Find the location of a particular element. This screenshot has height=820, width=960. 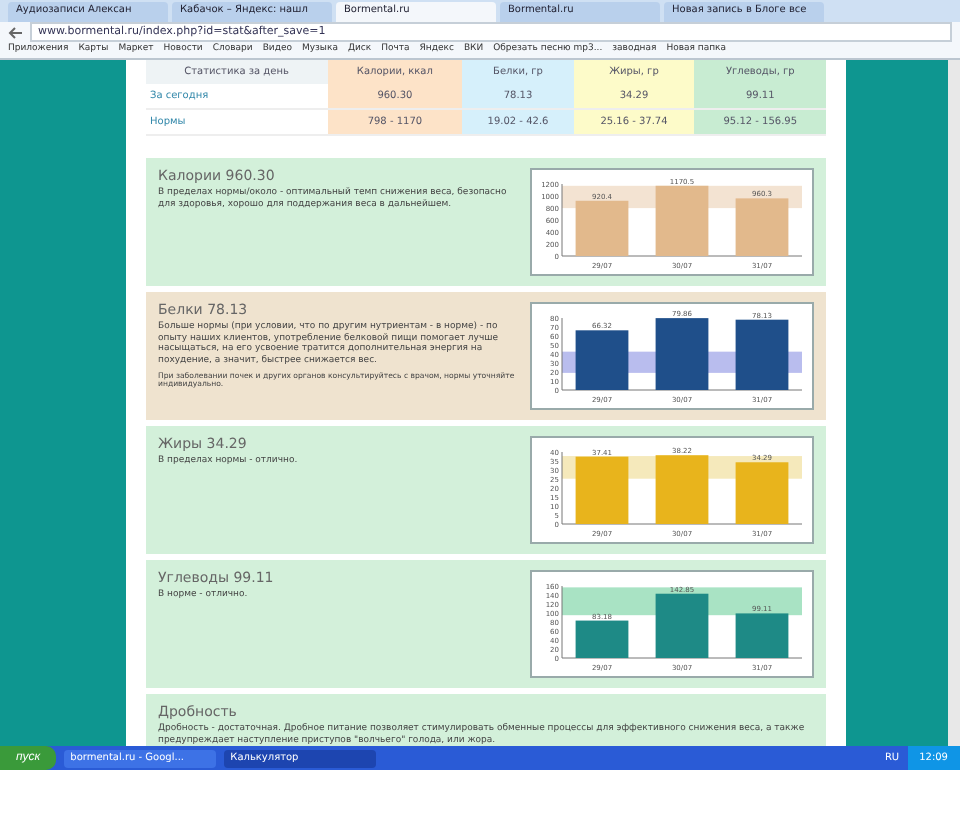

back-icon is located at coordinates (16, 32).